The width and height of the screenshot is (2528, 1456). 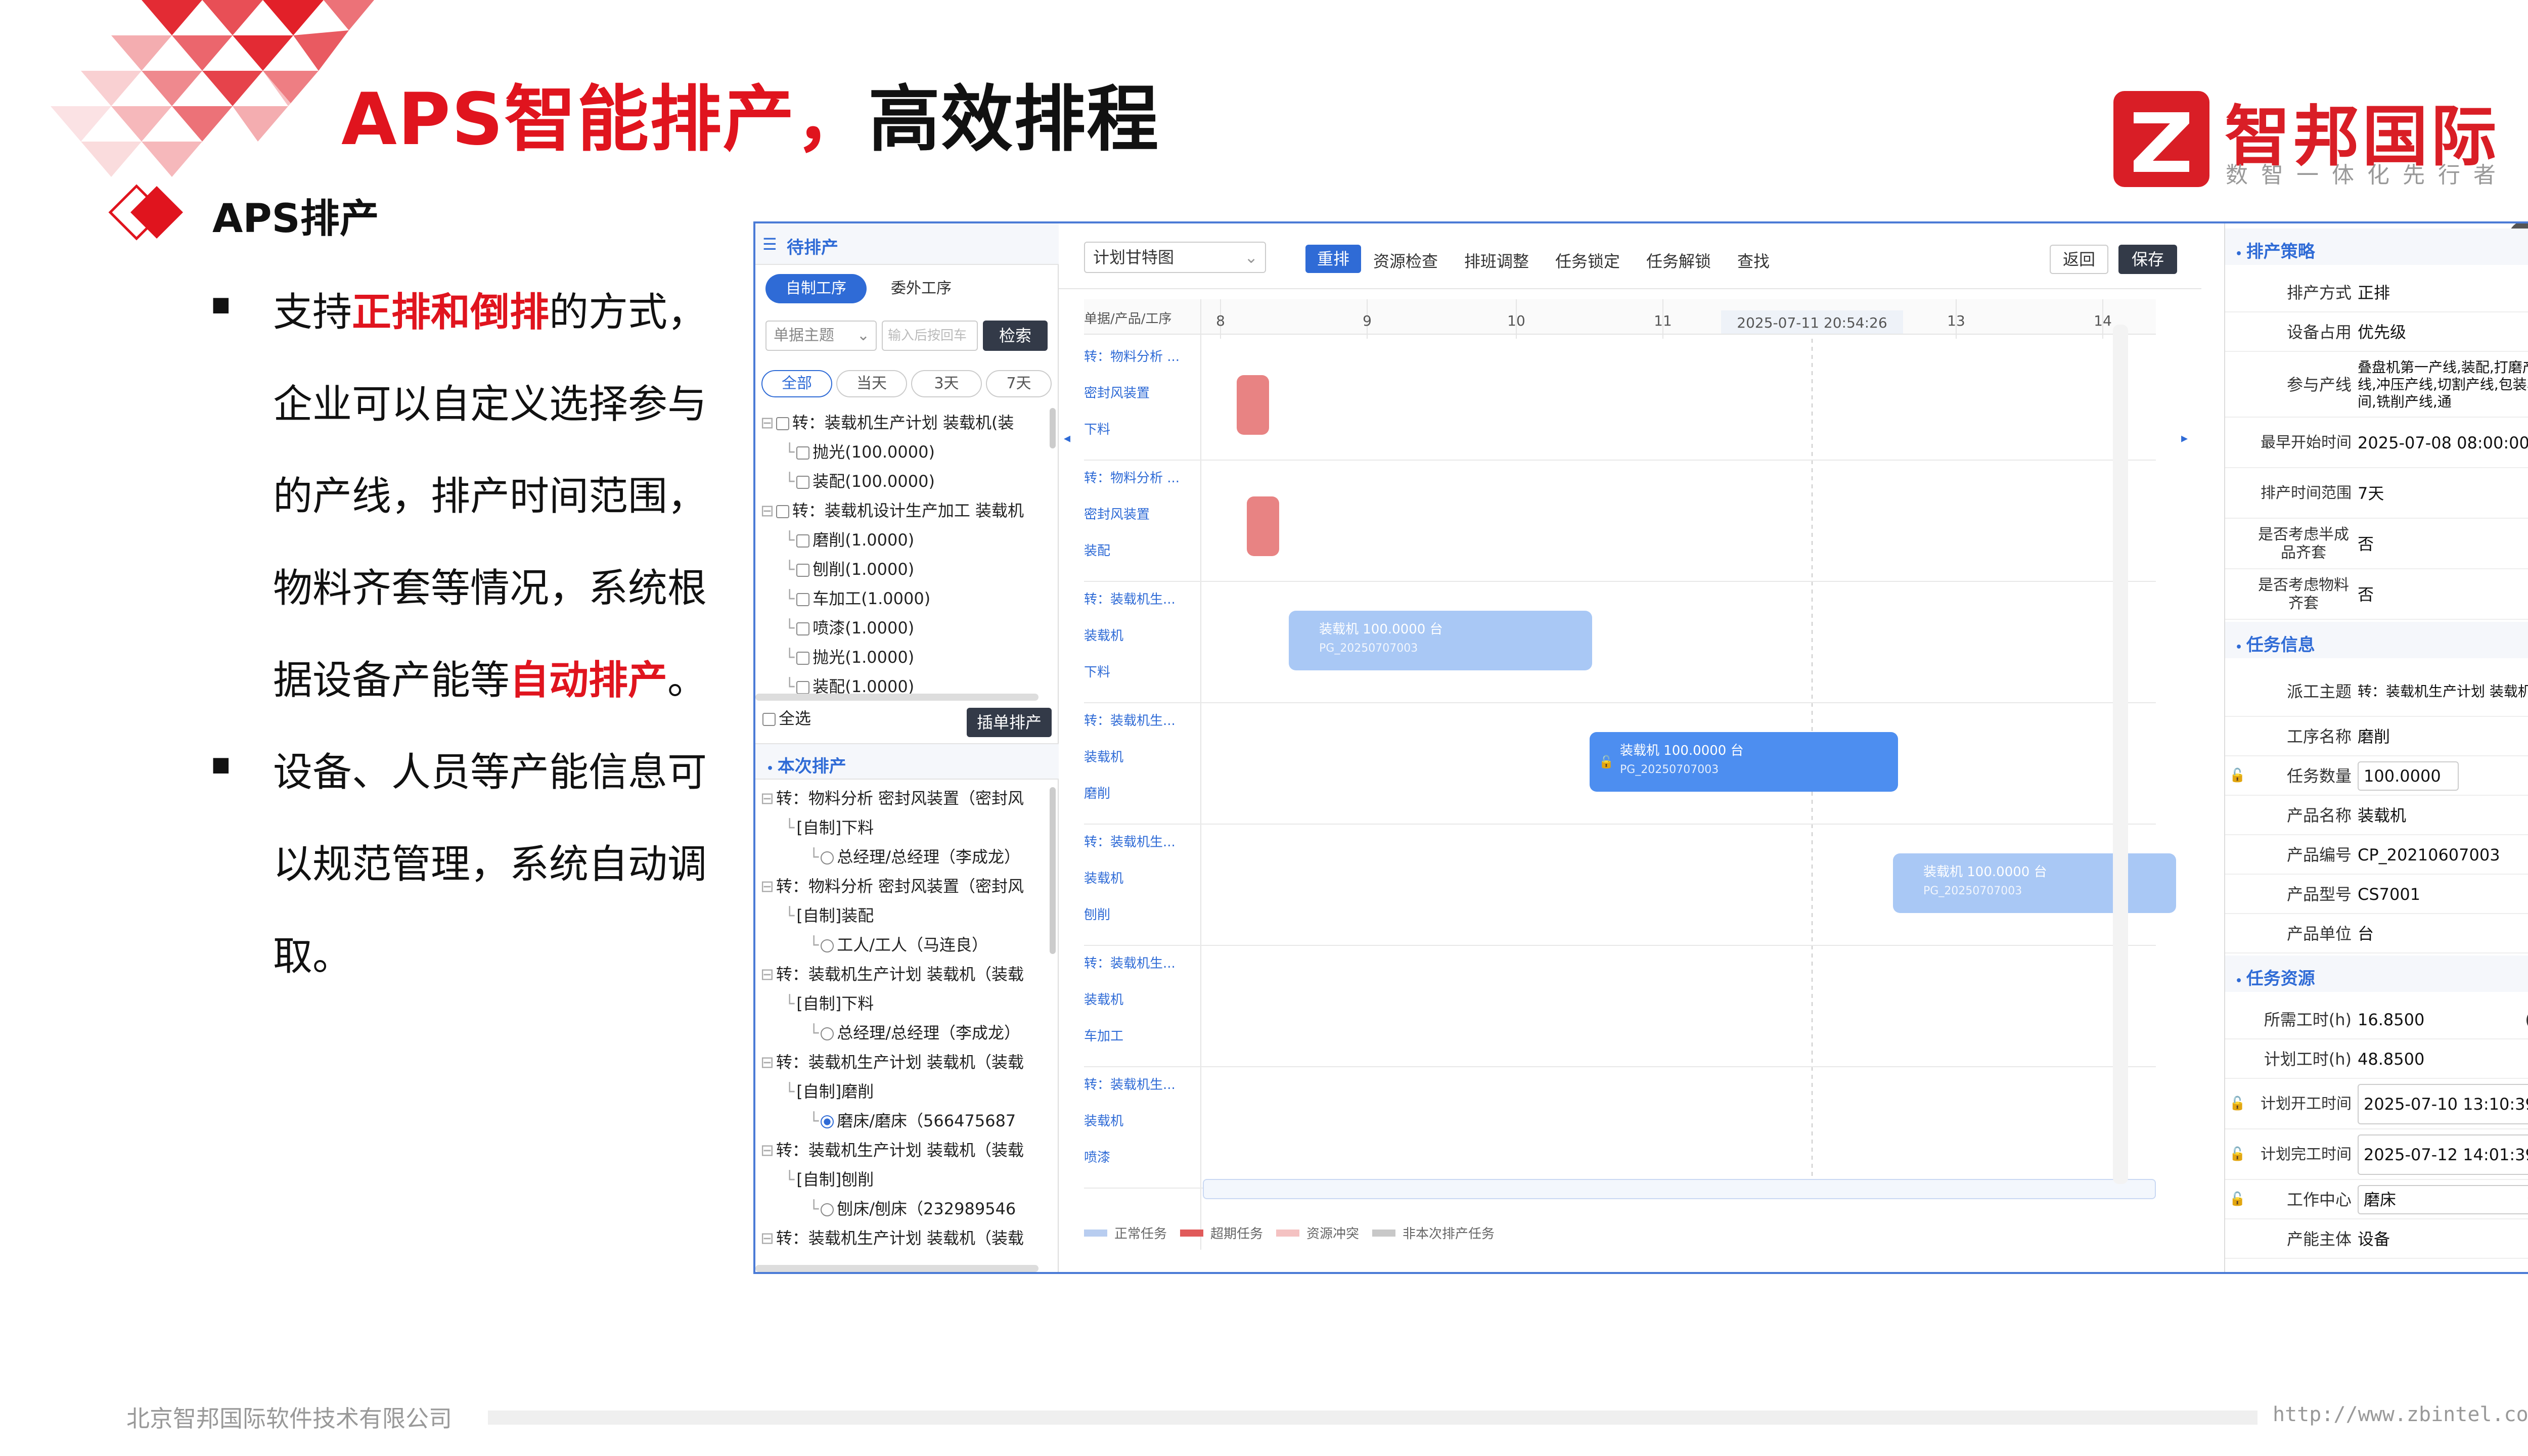 What do you see at coordinates (2319, 815) in the screenshot?
I see `property-key: 产品名称` at bounding box center [2319, 815].